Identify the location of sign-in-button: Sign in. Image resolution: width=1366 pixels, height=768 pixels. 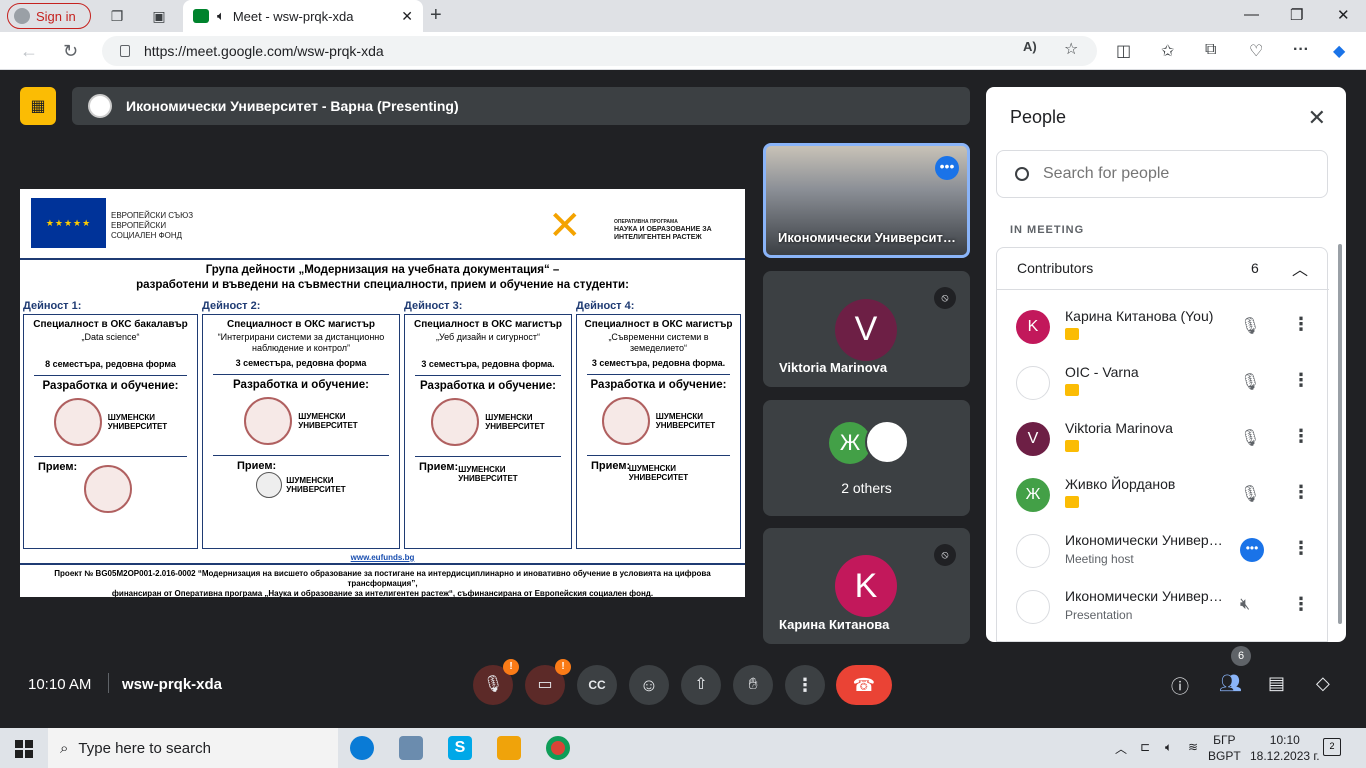
(49, 16).